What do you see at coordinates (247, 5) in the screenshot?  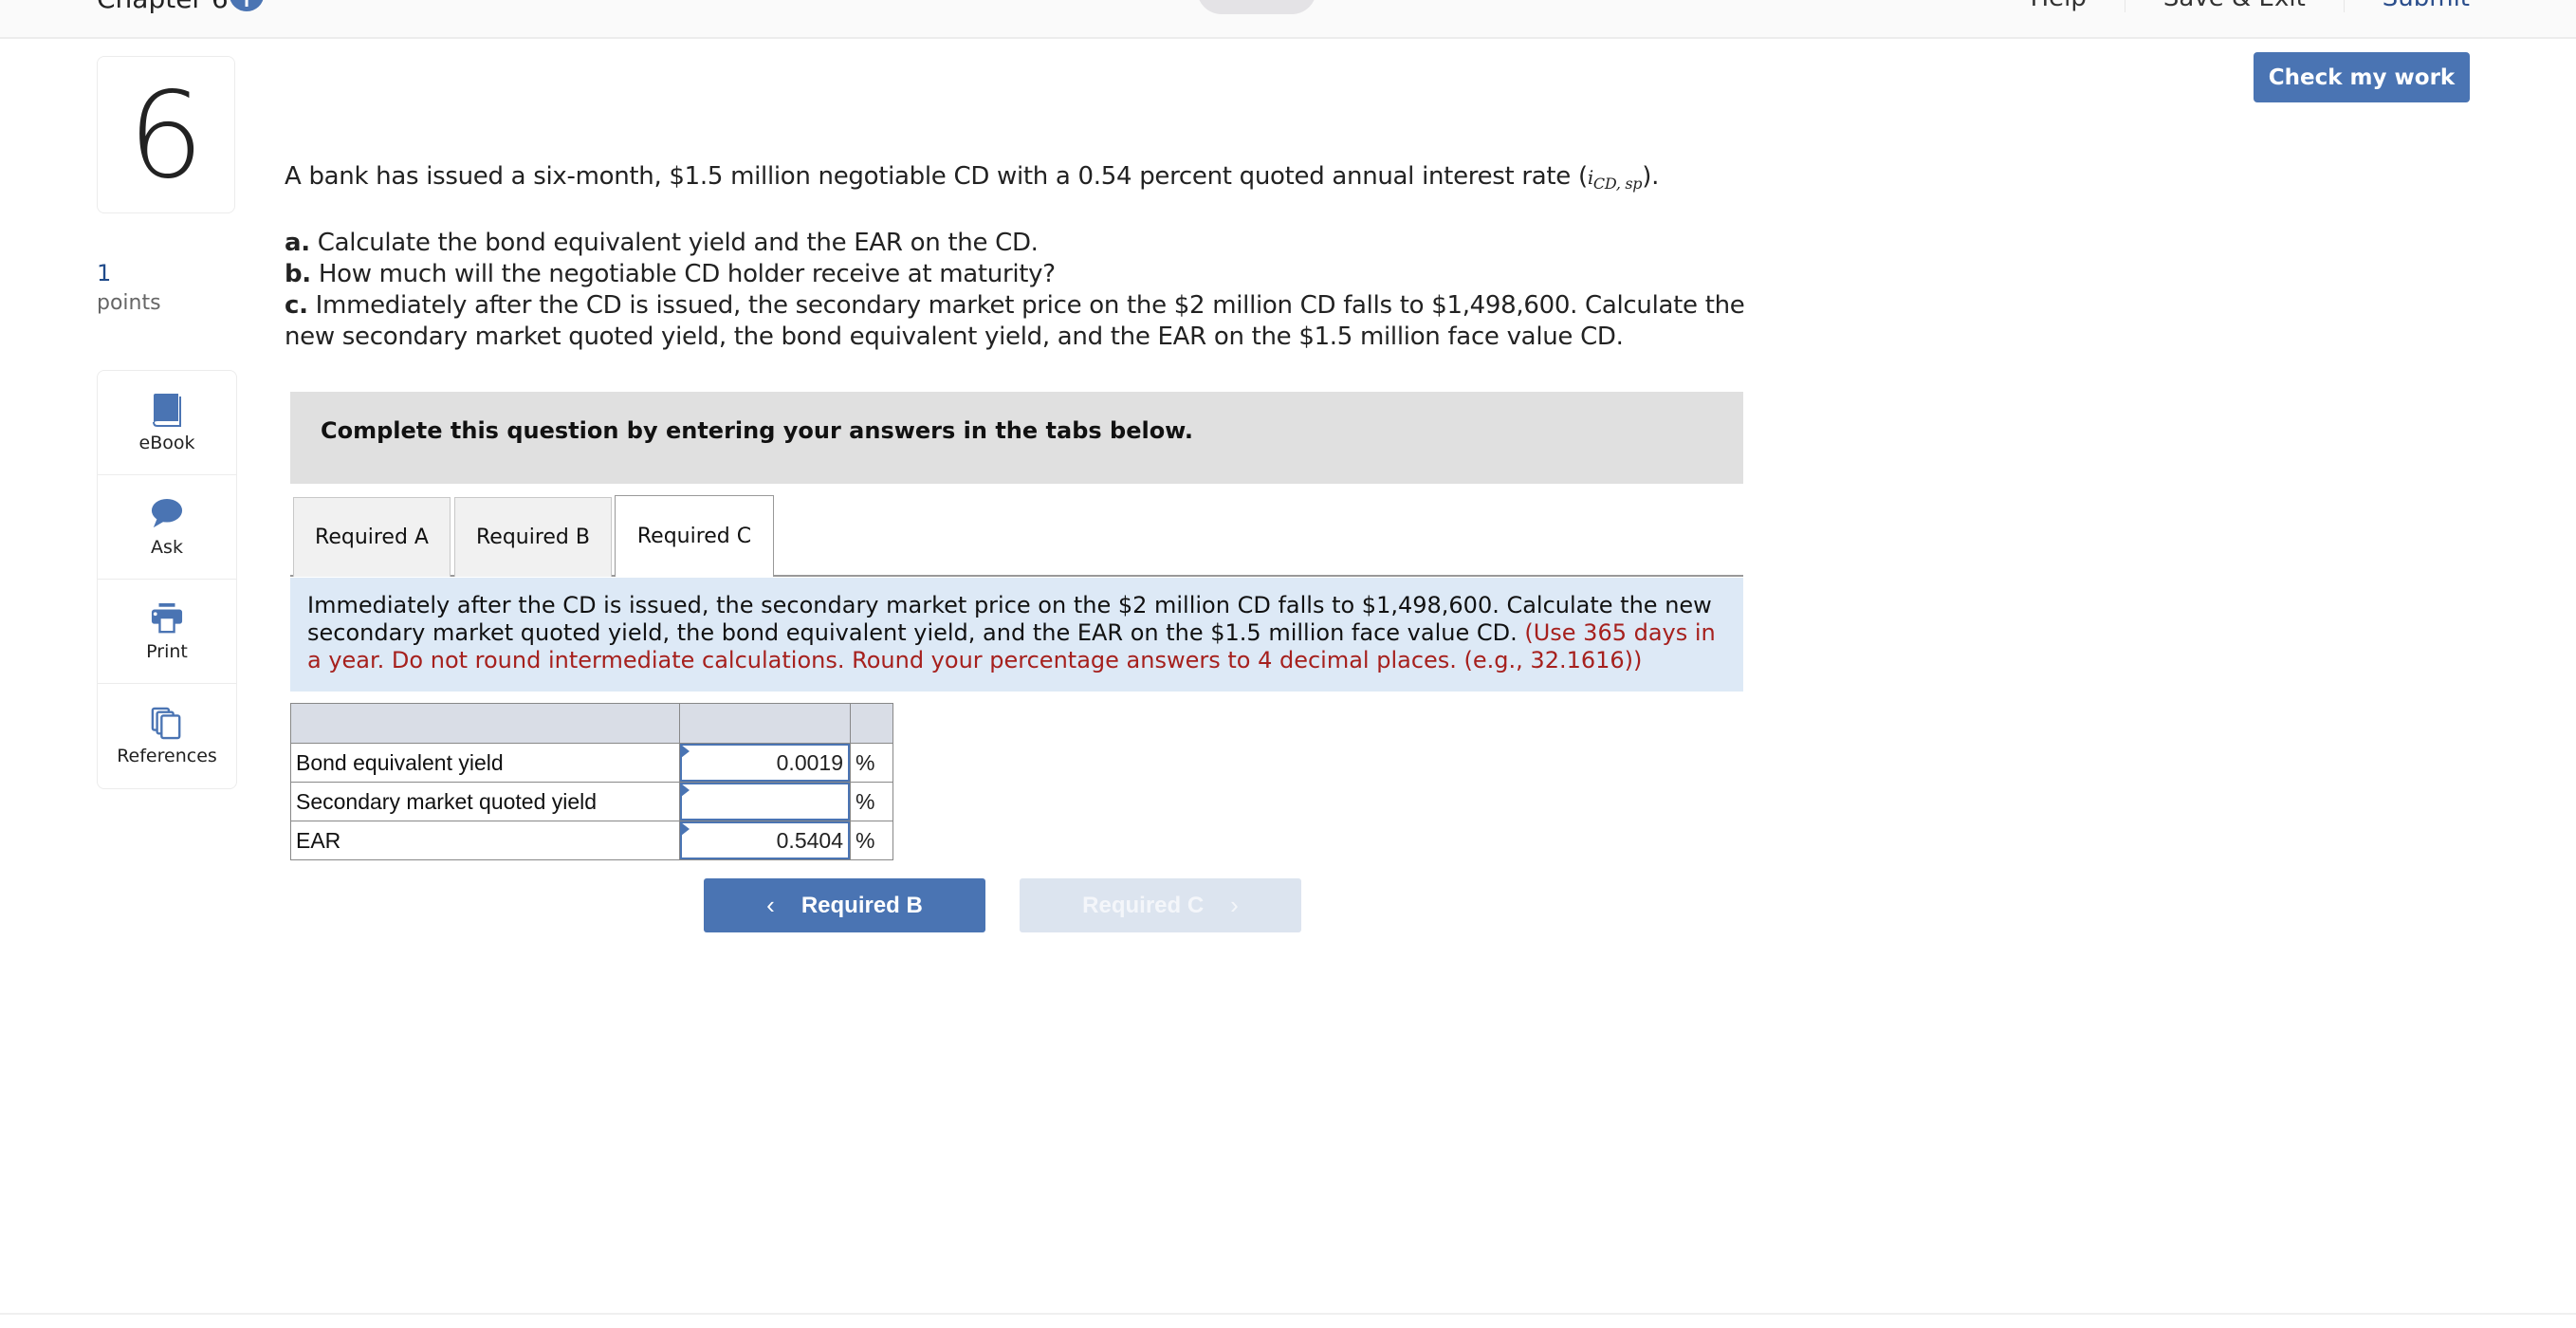 I see `info-icon: i` at bounding box center [247, 5].